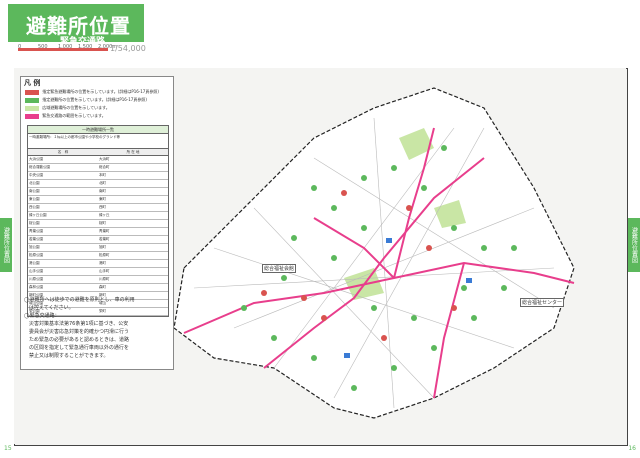 The image size is (640, 458). What do you see at coordinates (98, 200) in the screenshot?
I see `table-row: 東公園 東町` at bounding box center [98, 200].